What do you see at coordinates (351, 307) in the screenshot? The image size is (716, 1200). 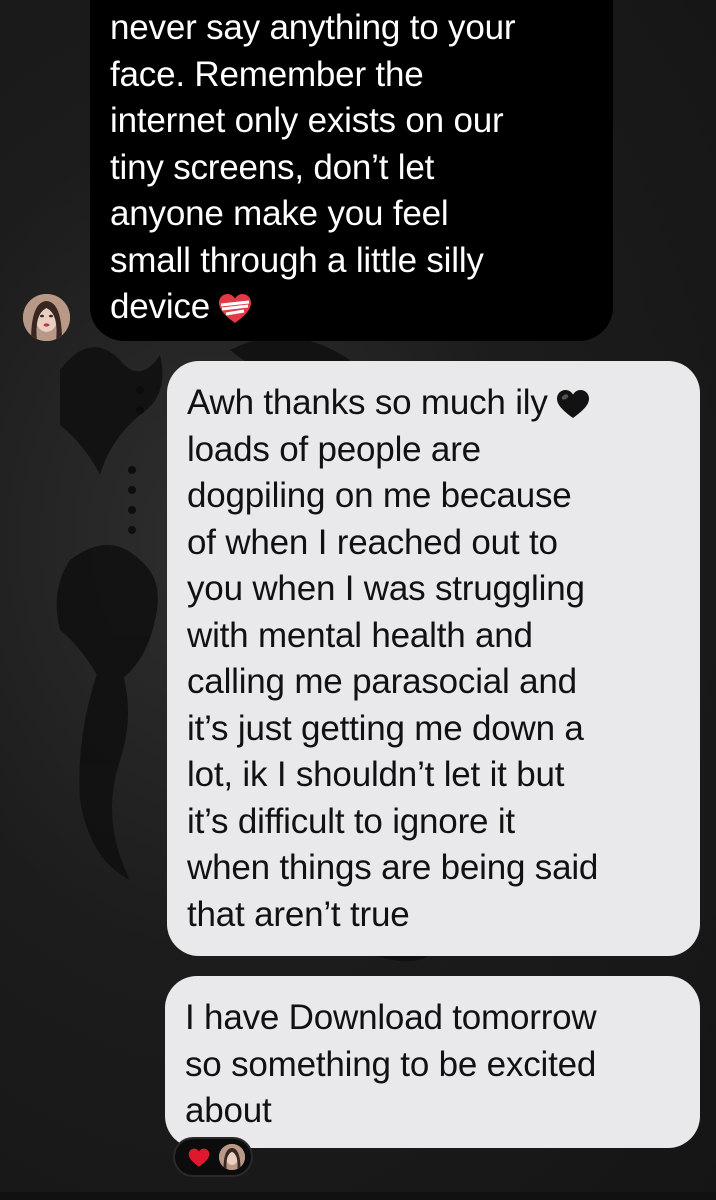 I see `message-text-line-with-emoji: device` at bounding box center [351, 307].